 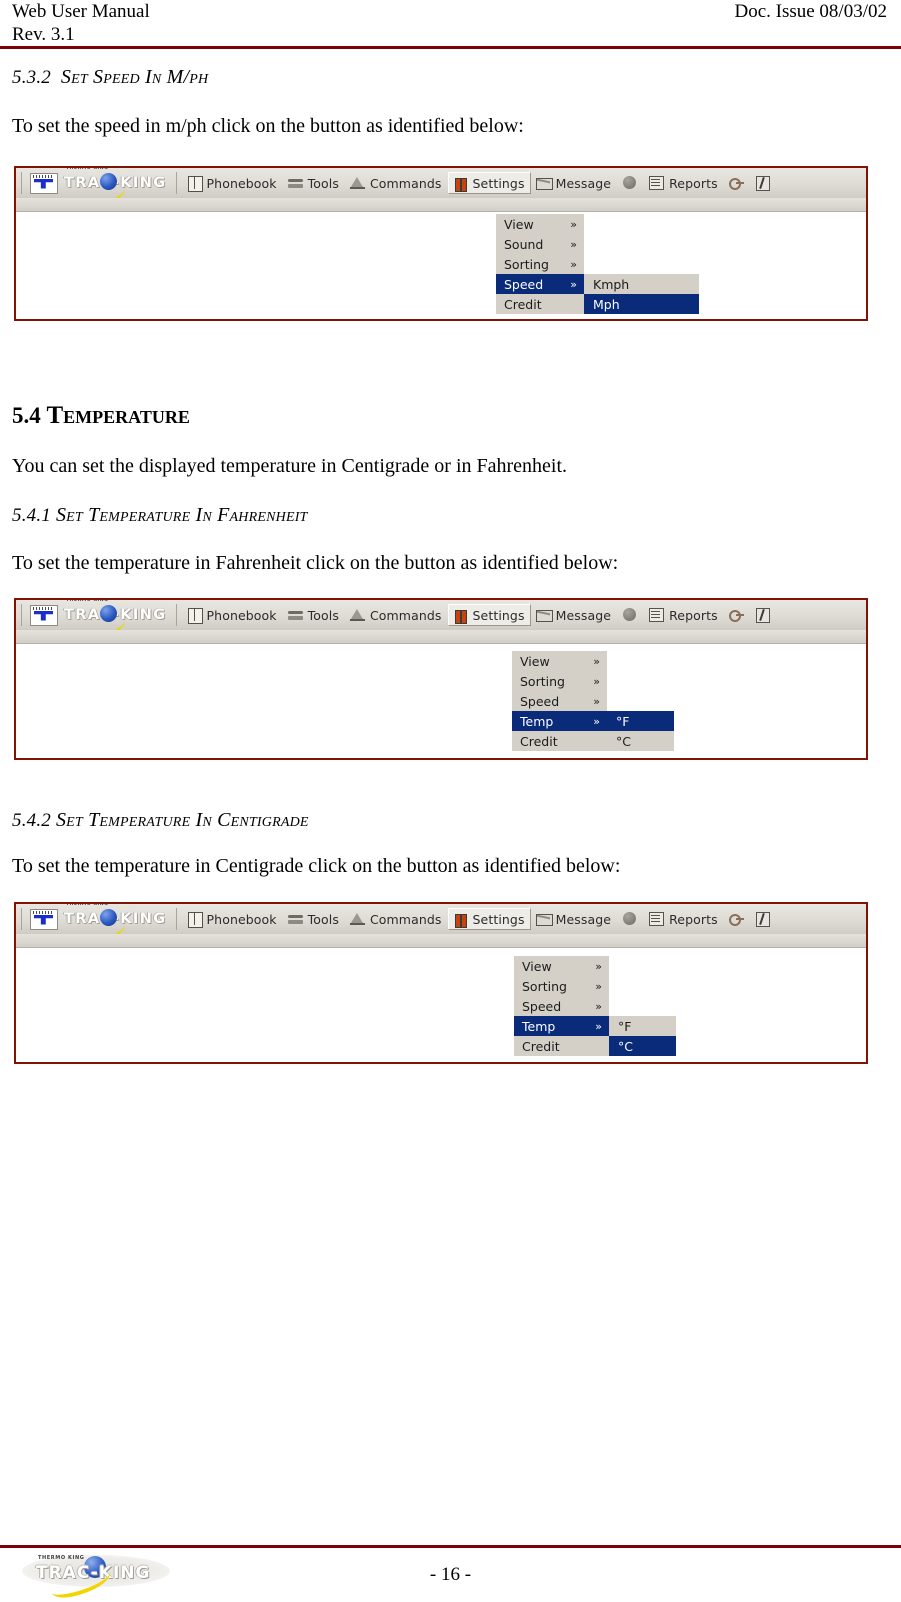 I want to click on speed-submenu: Kmph Mph, so click(x=641, y=294).